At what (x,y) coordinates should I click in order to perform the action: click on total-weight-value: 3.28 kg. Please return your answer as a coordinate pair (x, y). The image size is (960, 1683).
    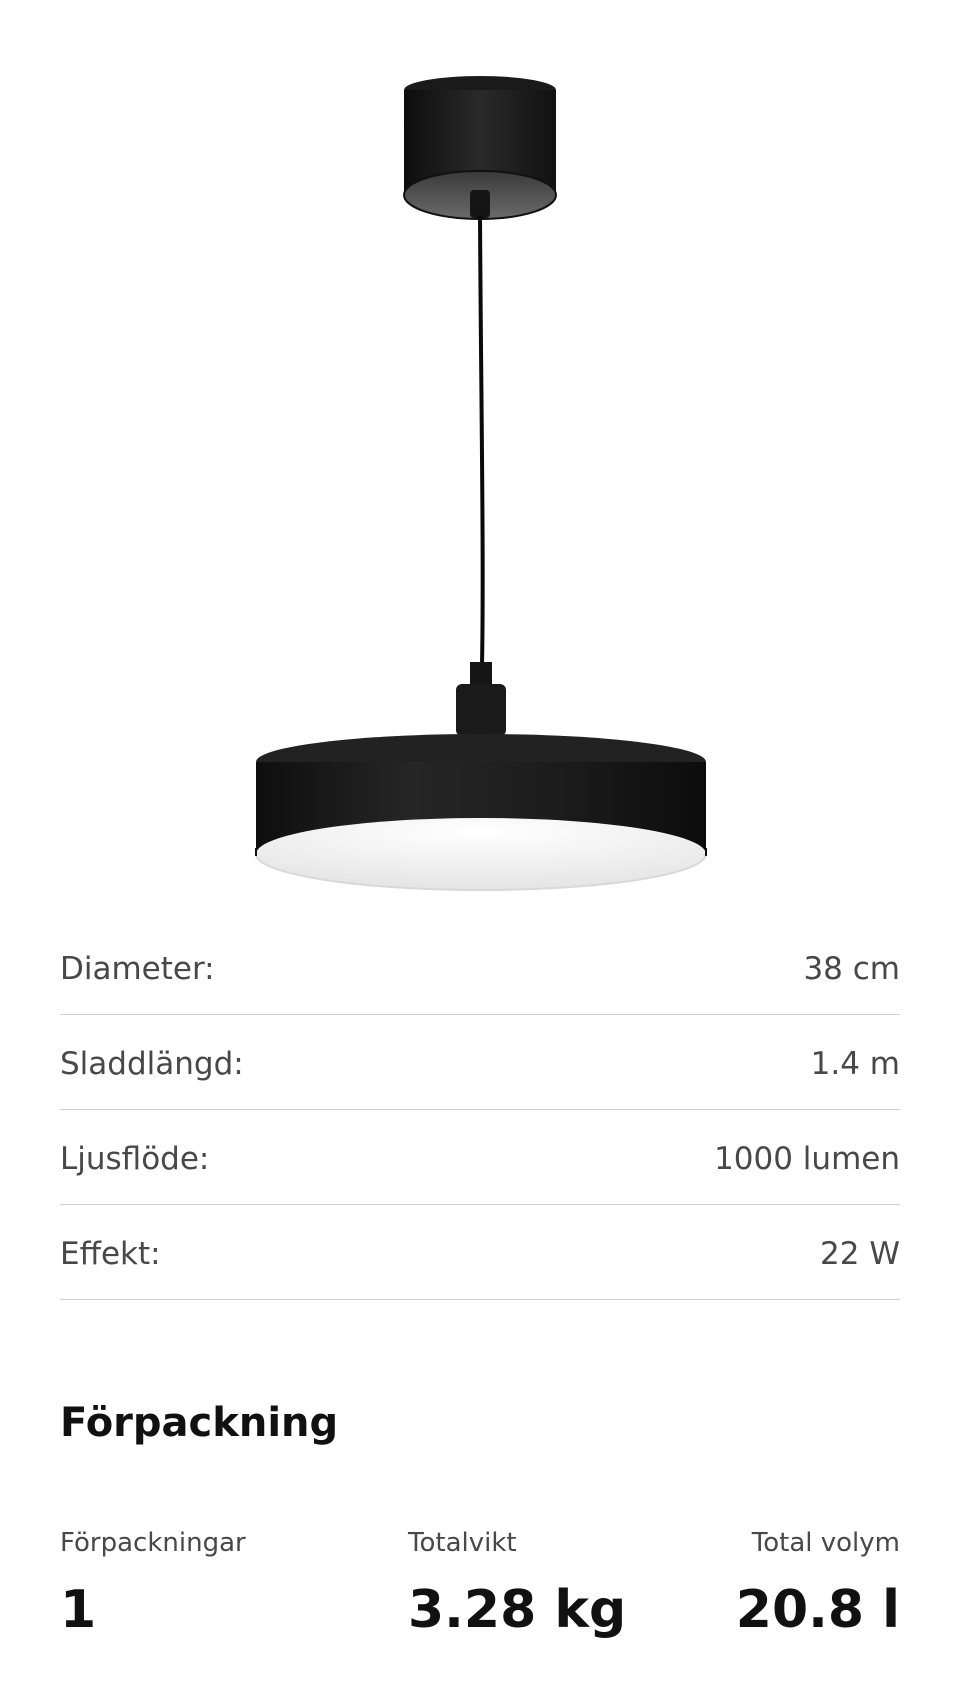
    Looking at the image, I should click on (517, 1610).